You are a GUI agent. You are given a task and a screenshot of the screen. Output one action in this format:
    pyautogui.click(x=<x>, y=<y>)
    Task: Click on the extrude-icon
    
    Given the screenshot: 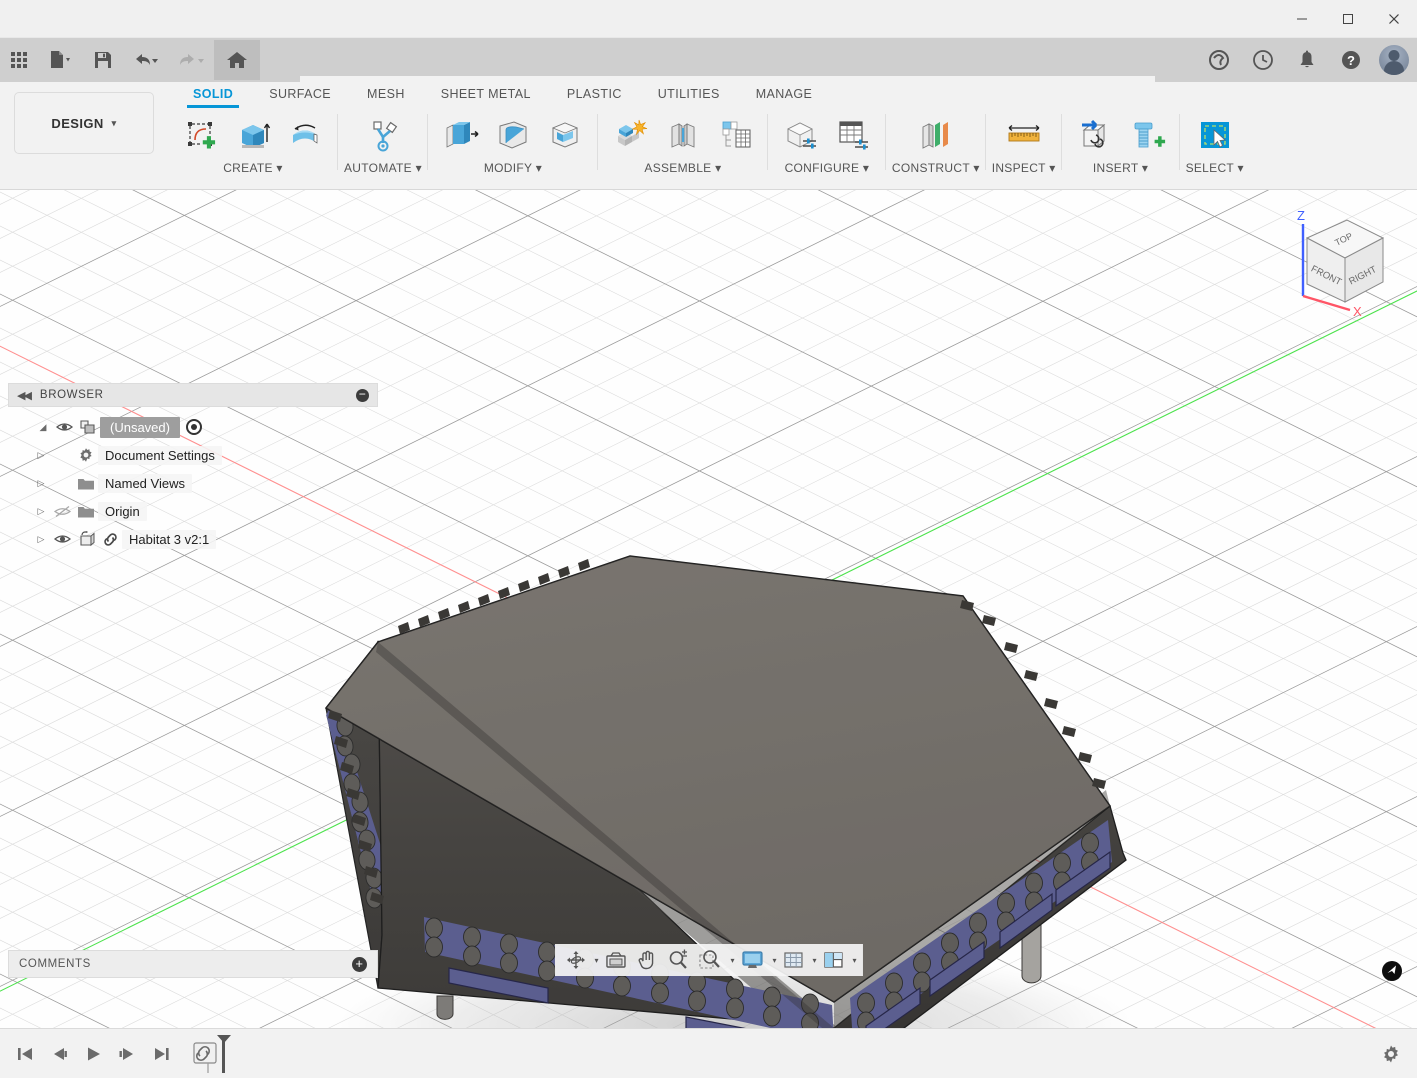 What is the action you would take?
    pyautogui.click(x=253, y=135)
    